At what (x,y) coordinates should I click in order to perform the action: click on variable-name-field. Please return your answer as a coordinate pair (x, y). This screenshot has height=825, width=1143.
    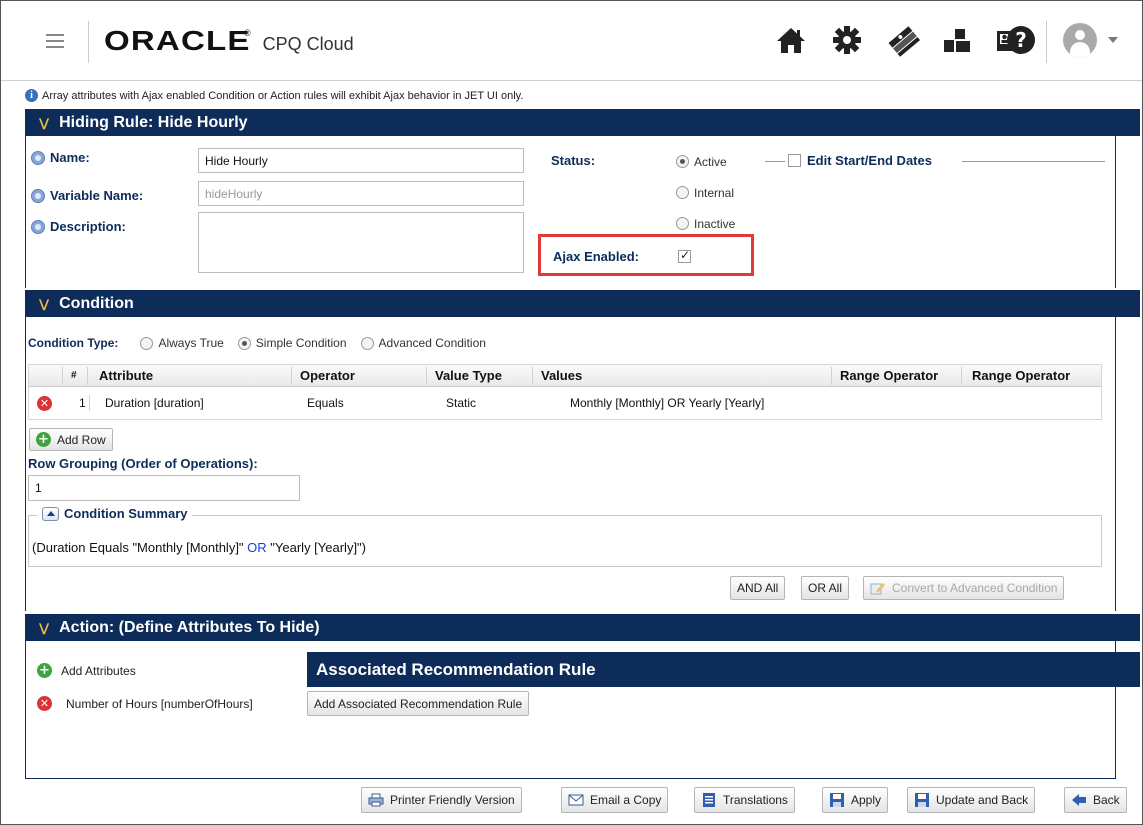
    Looking at the image, I should click on (361, 193).